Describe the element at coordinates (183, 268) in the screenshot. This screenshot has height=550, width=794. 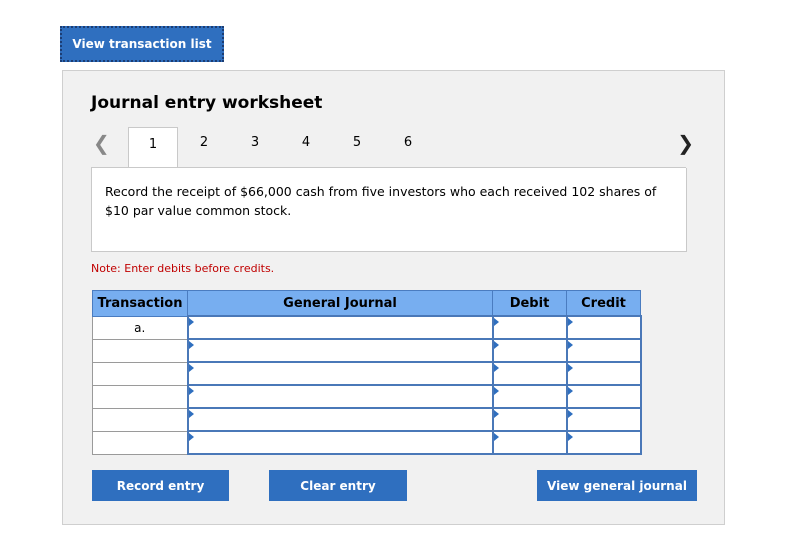
I see `entry-note: Note: Enter debits before credits.` at that location.